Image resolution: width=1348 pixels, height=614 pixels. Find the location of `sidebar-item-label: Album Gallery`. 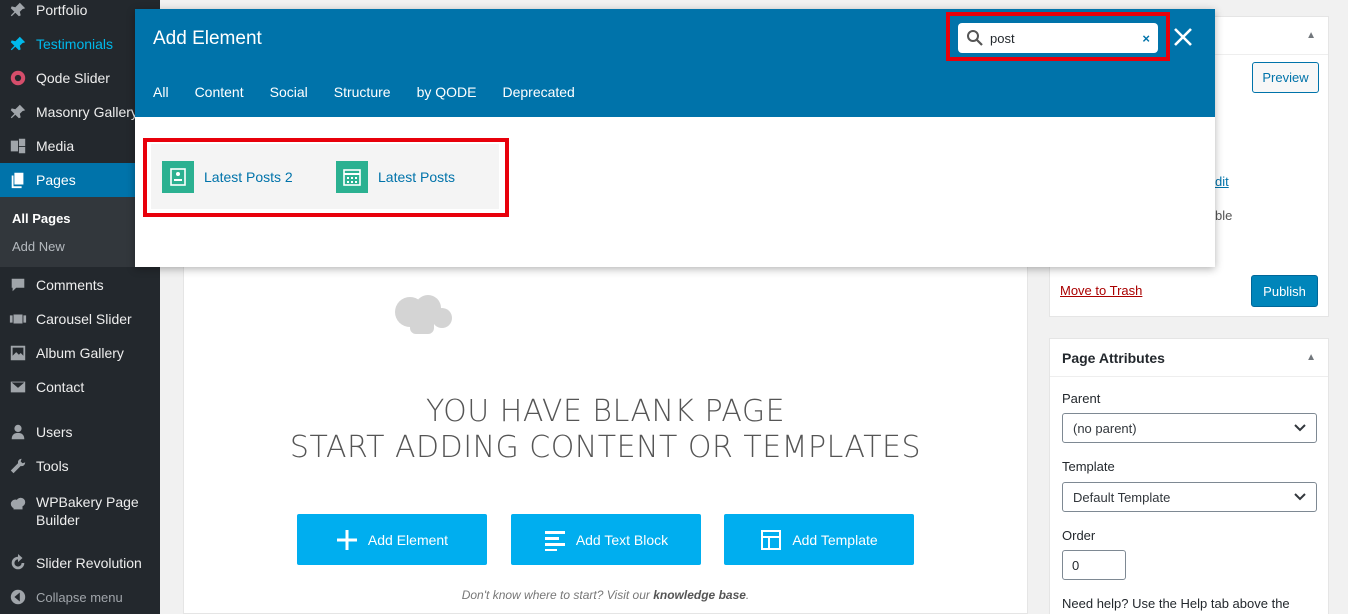

sidebar-item-label: Album Gallery is located at coordinates (80, 353).